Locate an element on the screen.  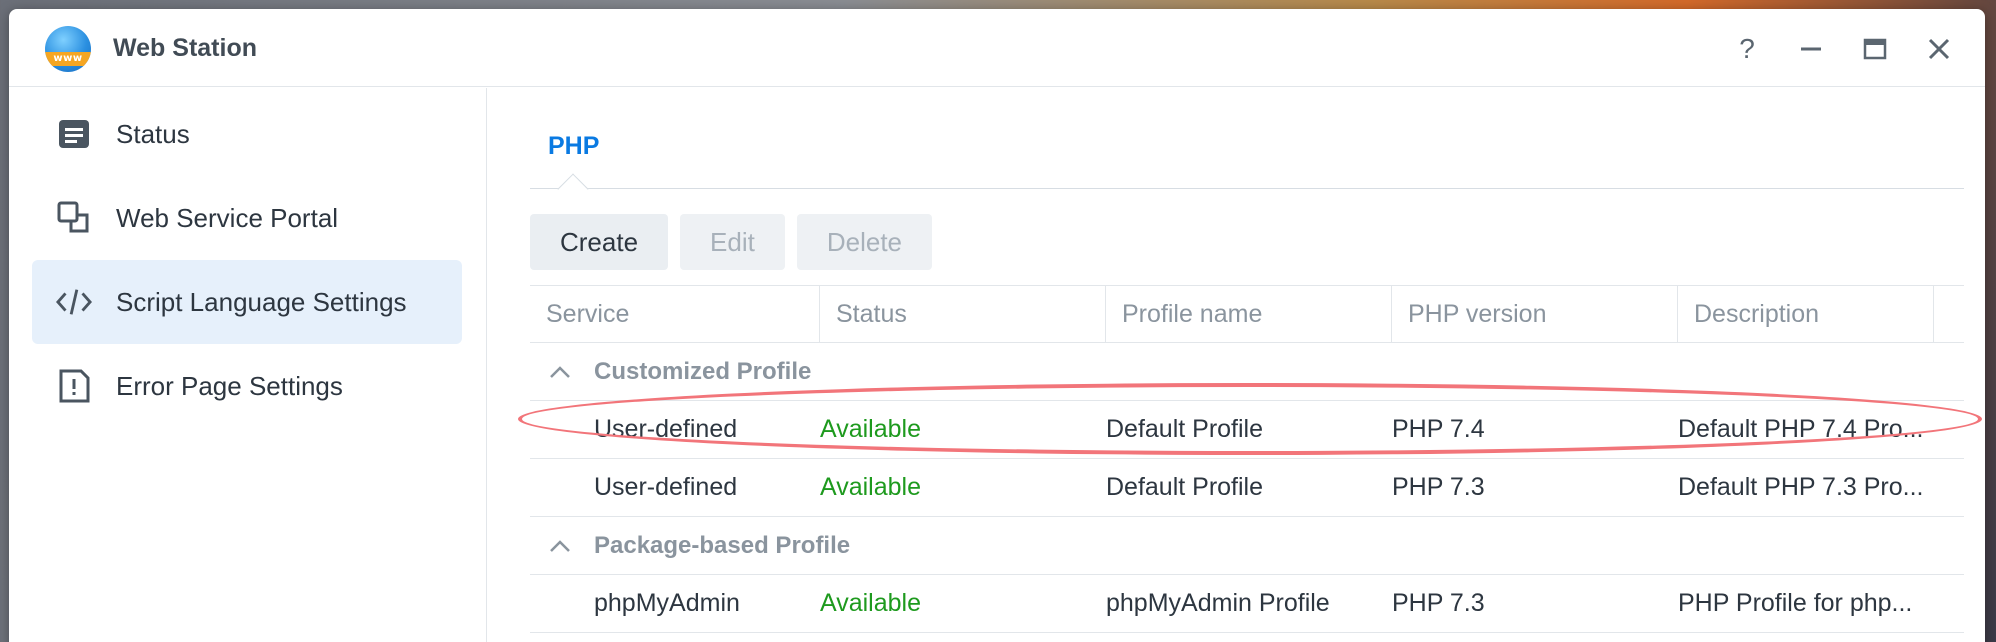
title-bar: www Web Station ? is located at coordinates (997, 48).